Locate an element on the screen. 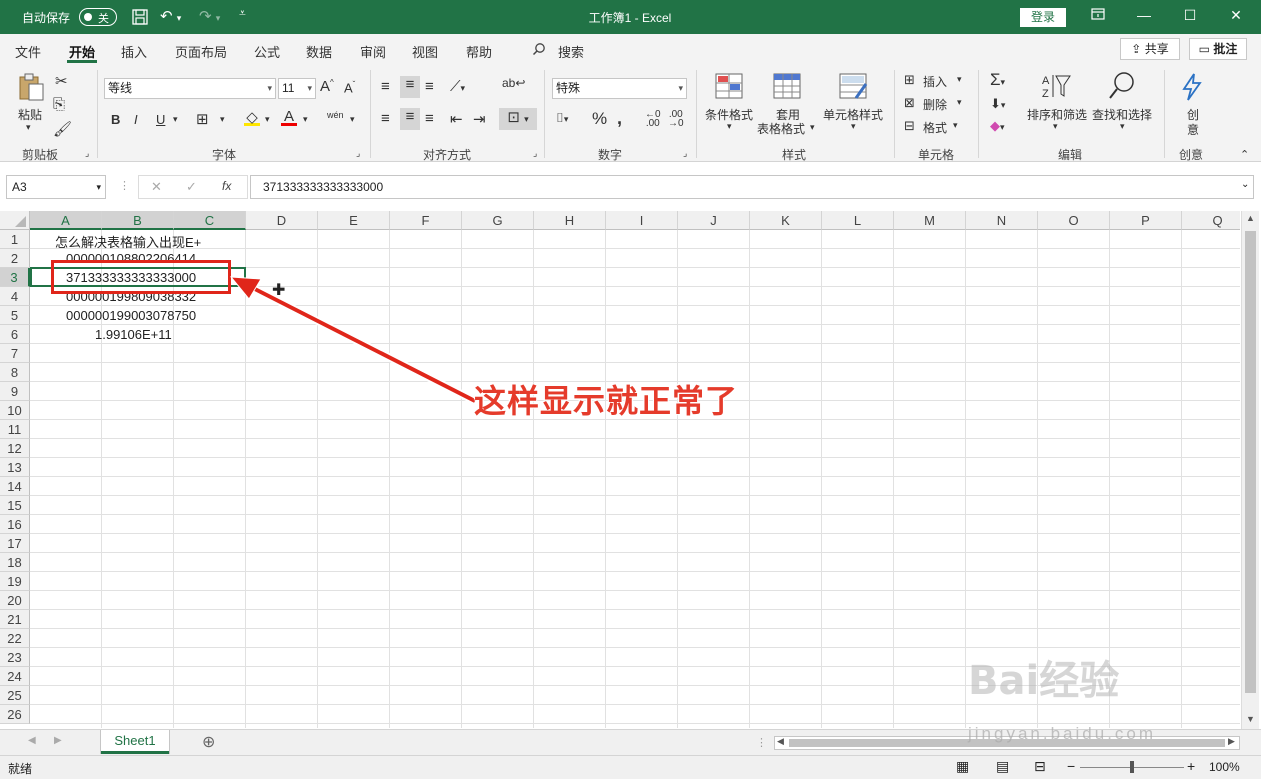 The height and width of the screenshot is (779, 1261). row-header-14: 14 is located at coordinates (15, 486).